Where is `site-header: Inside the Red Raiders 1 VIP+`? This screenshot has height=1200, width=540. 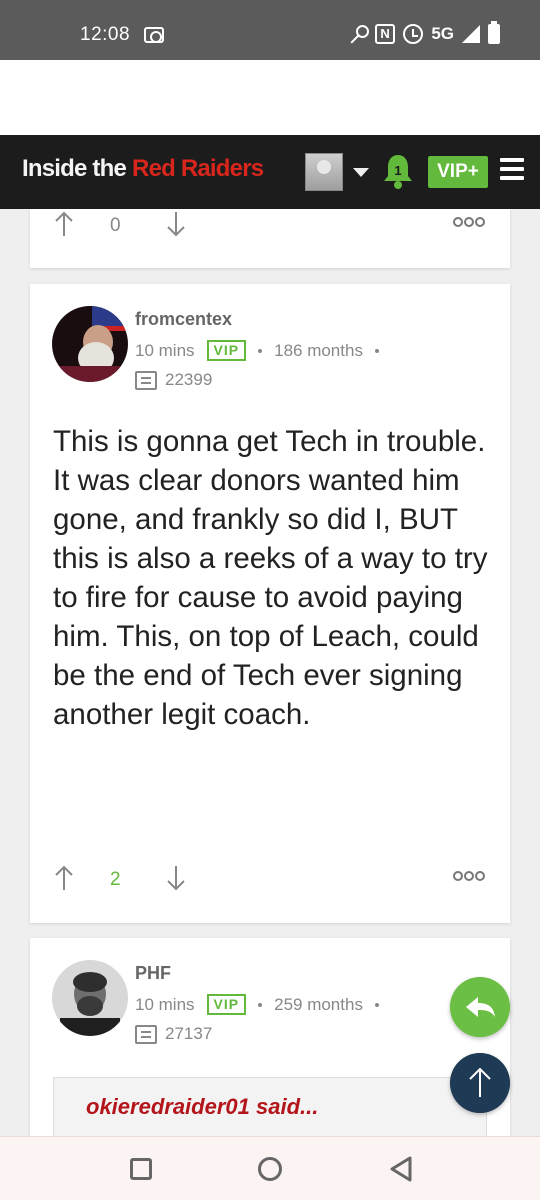 site-header: Inside the Red Raiders 1 VIP+ is located at coordinates (270, 172).